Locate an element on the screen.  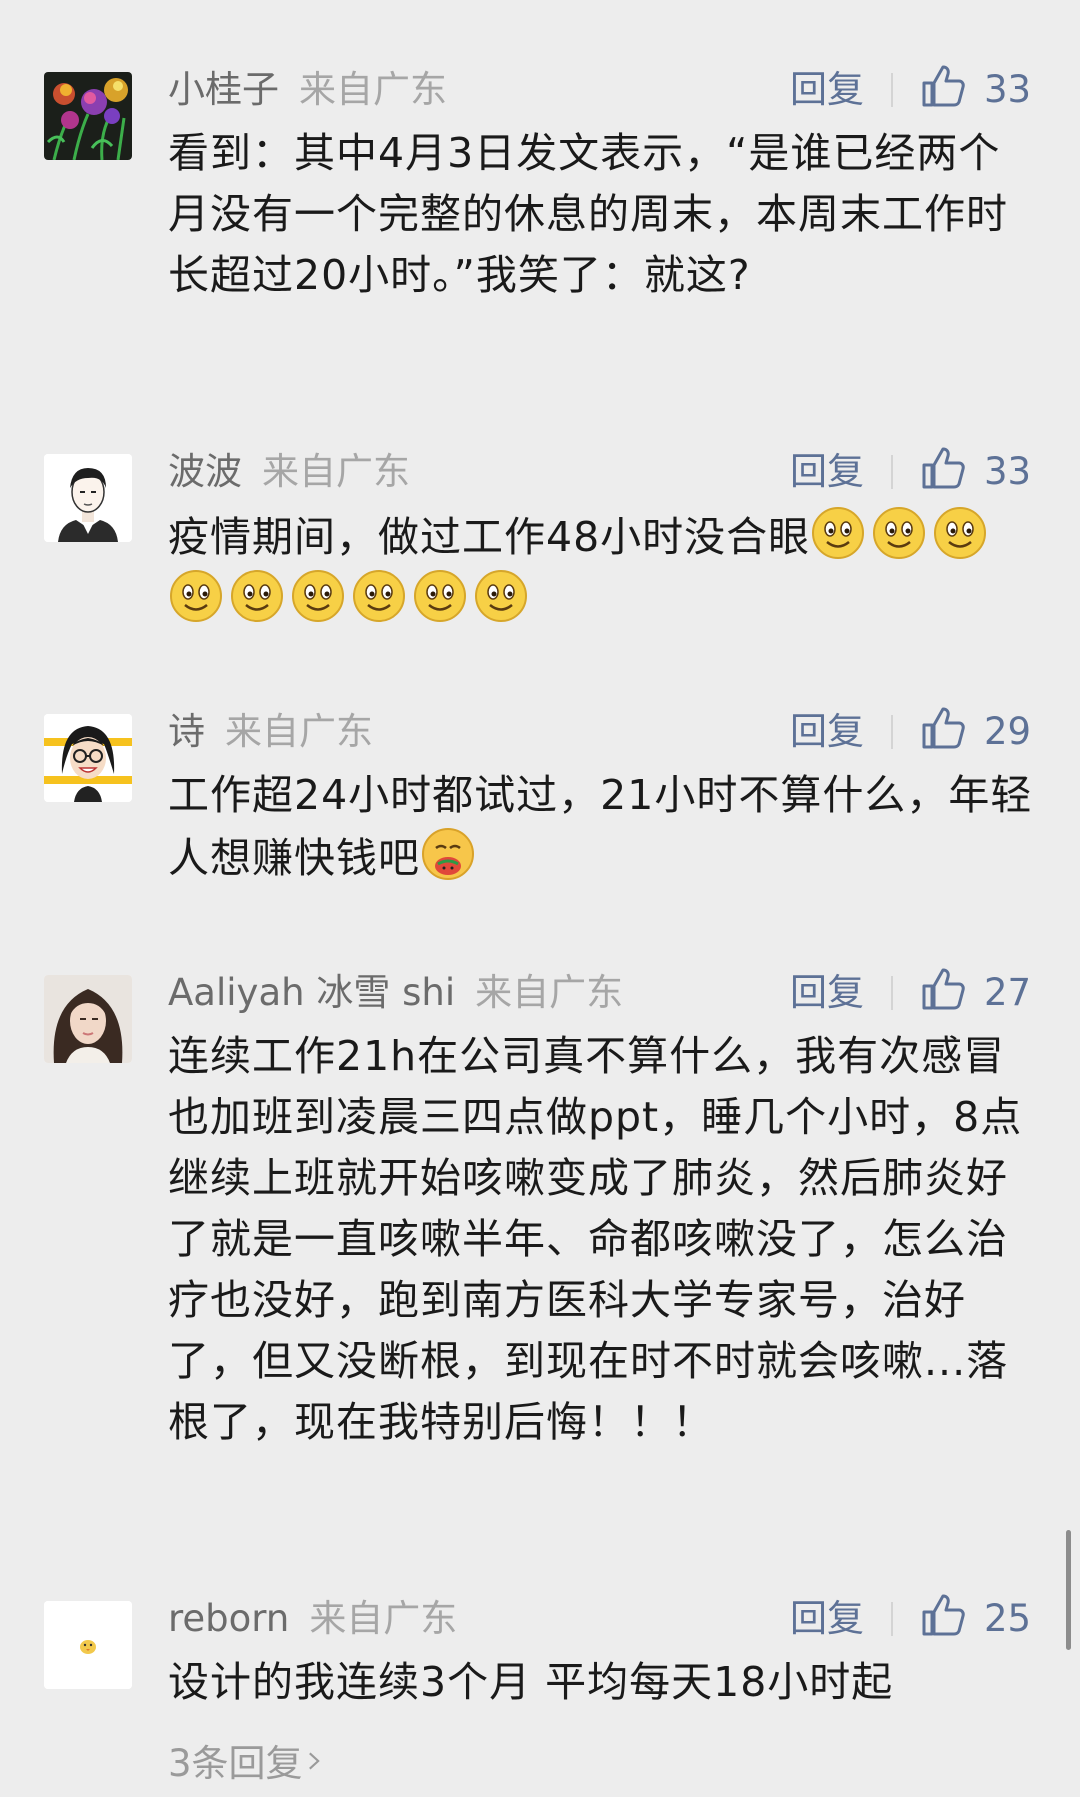
comment-meta: Aaliyah 冰雪 shi 来自广东 is located at coordinates (395, 993).